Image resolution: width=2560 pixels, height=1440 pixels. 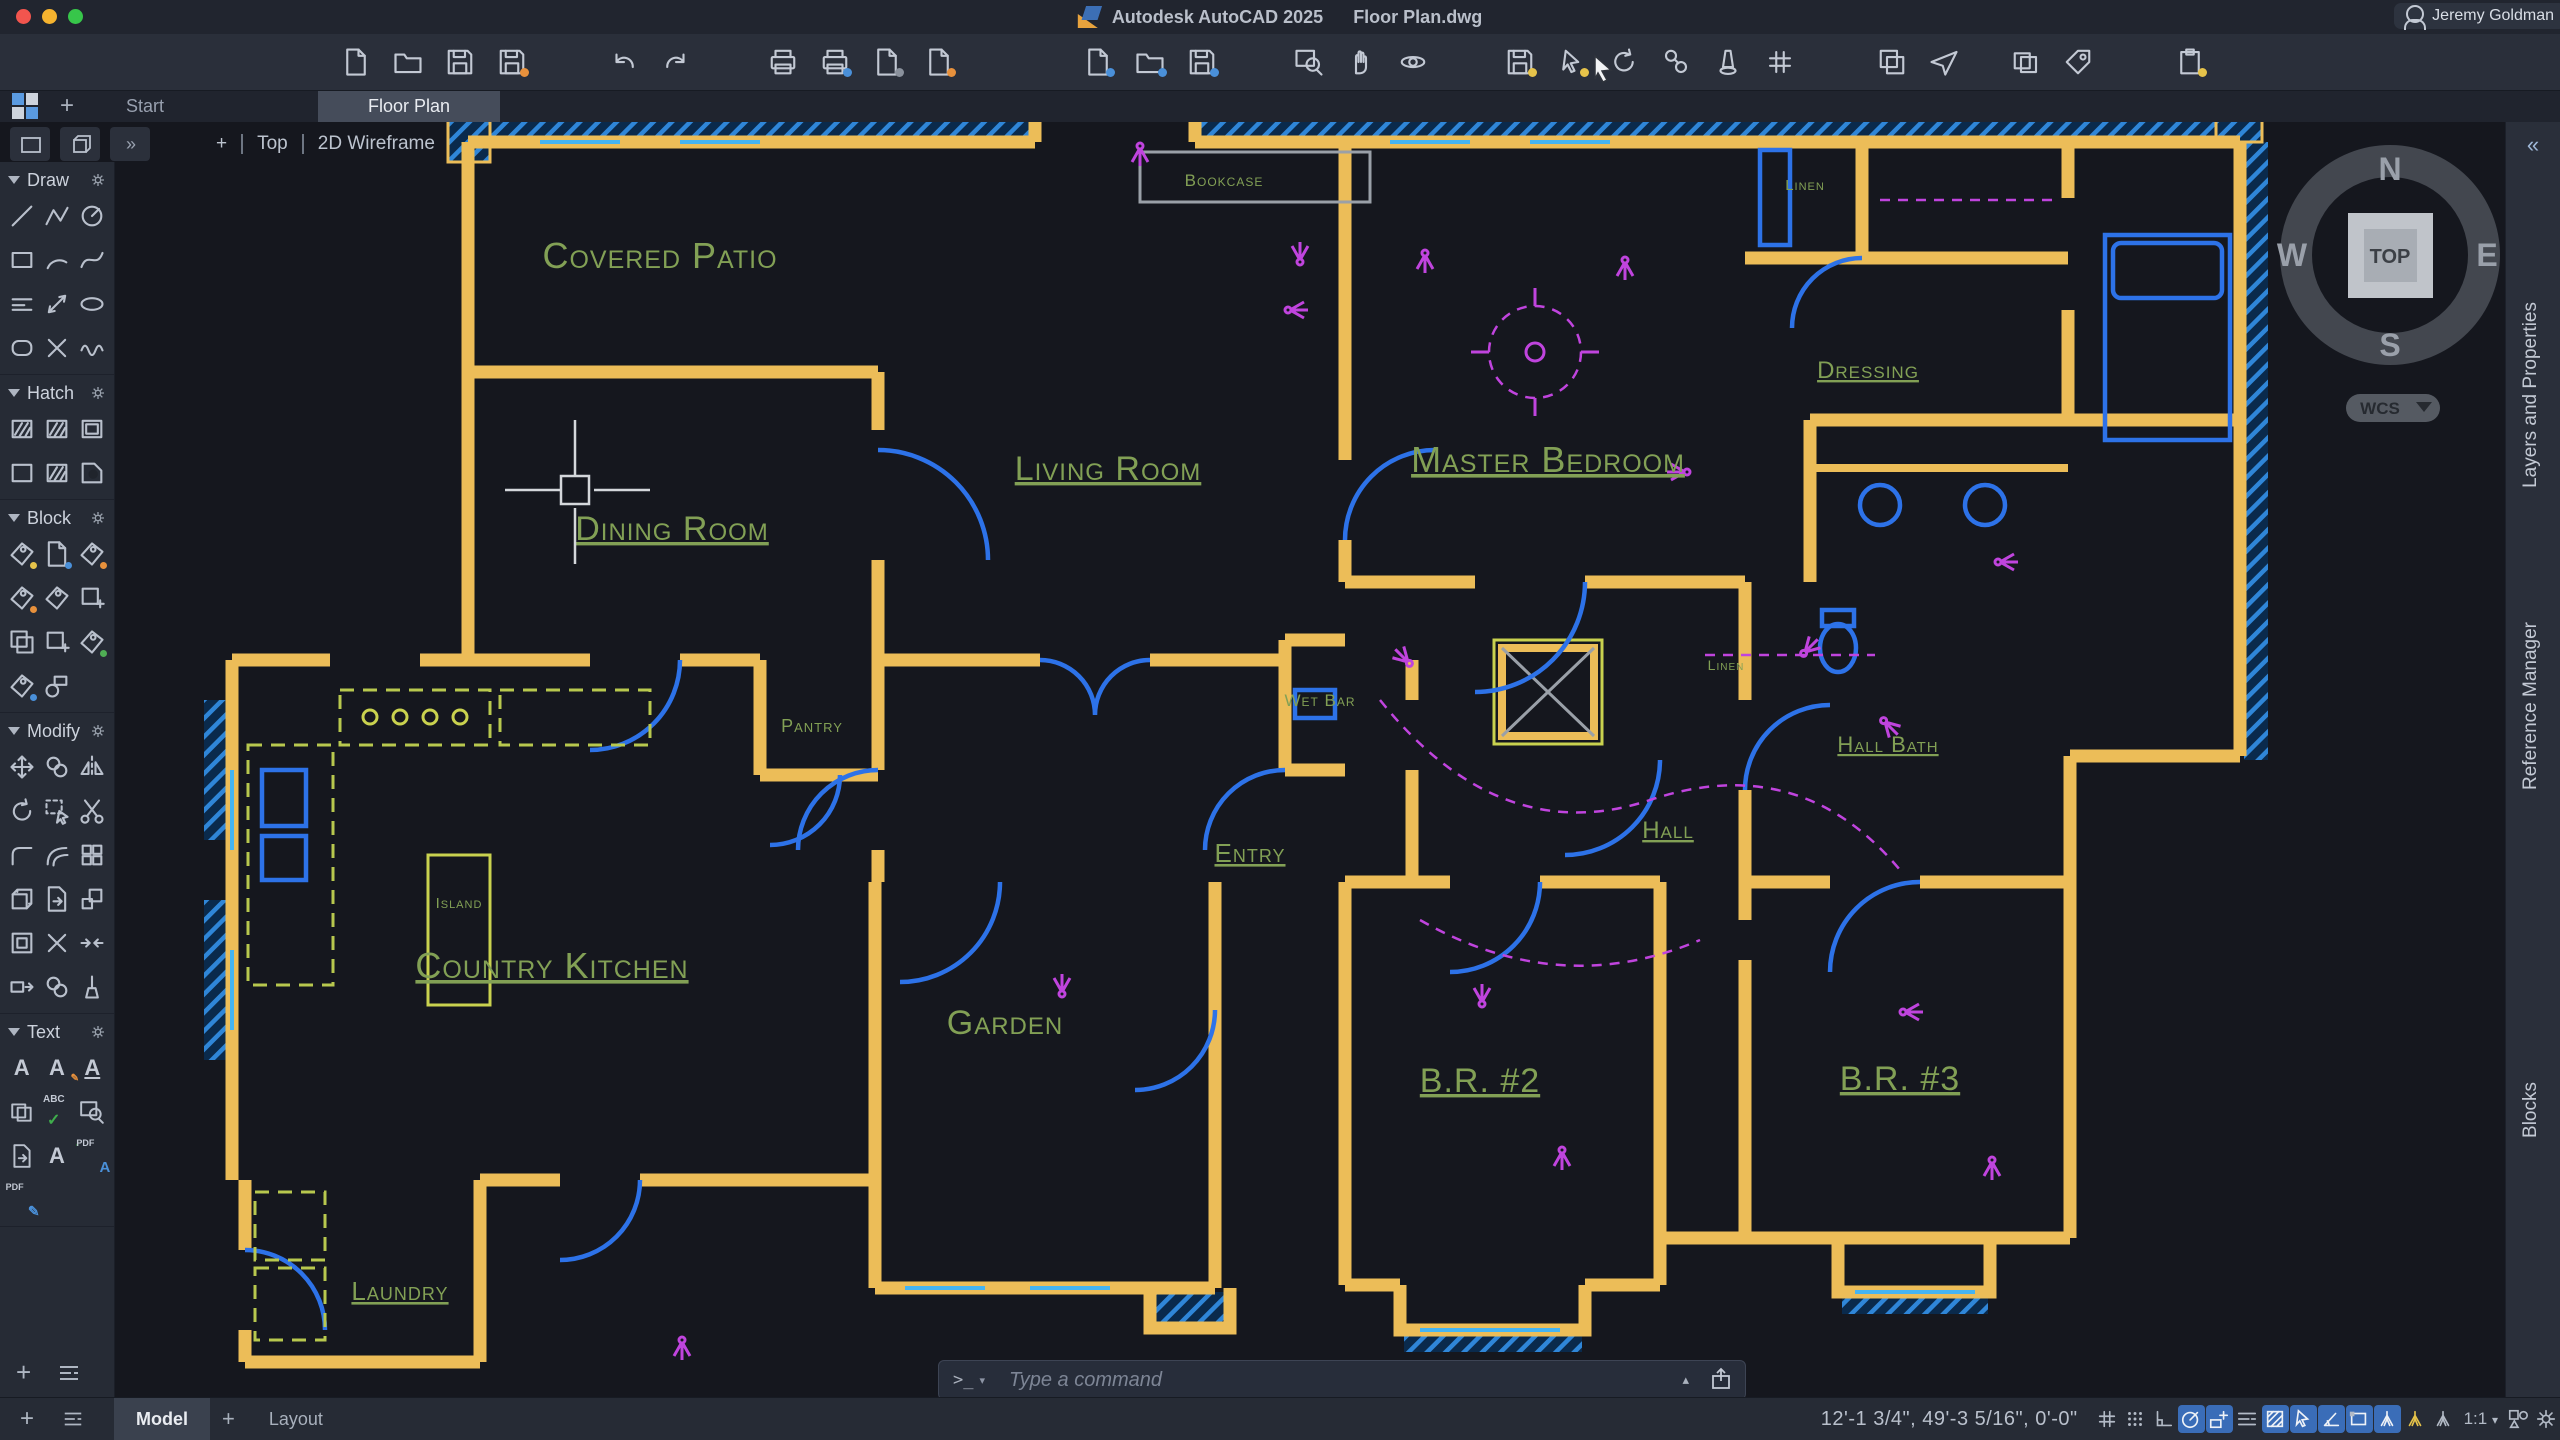 I want to click on tab-floor-plan: Floor Plan, so click(x=409, y=106).